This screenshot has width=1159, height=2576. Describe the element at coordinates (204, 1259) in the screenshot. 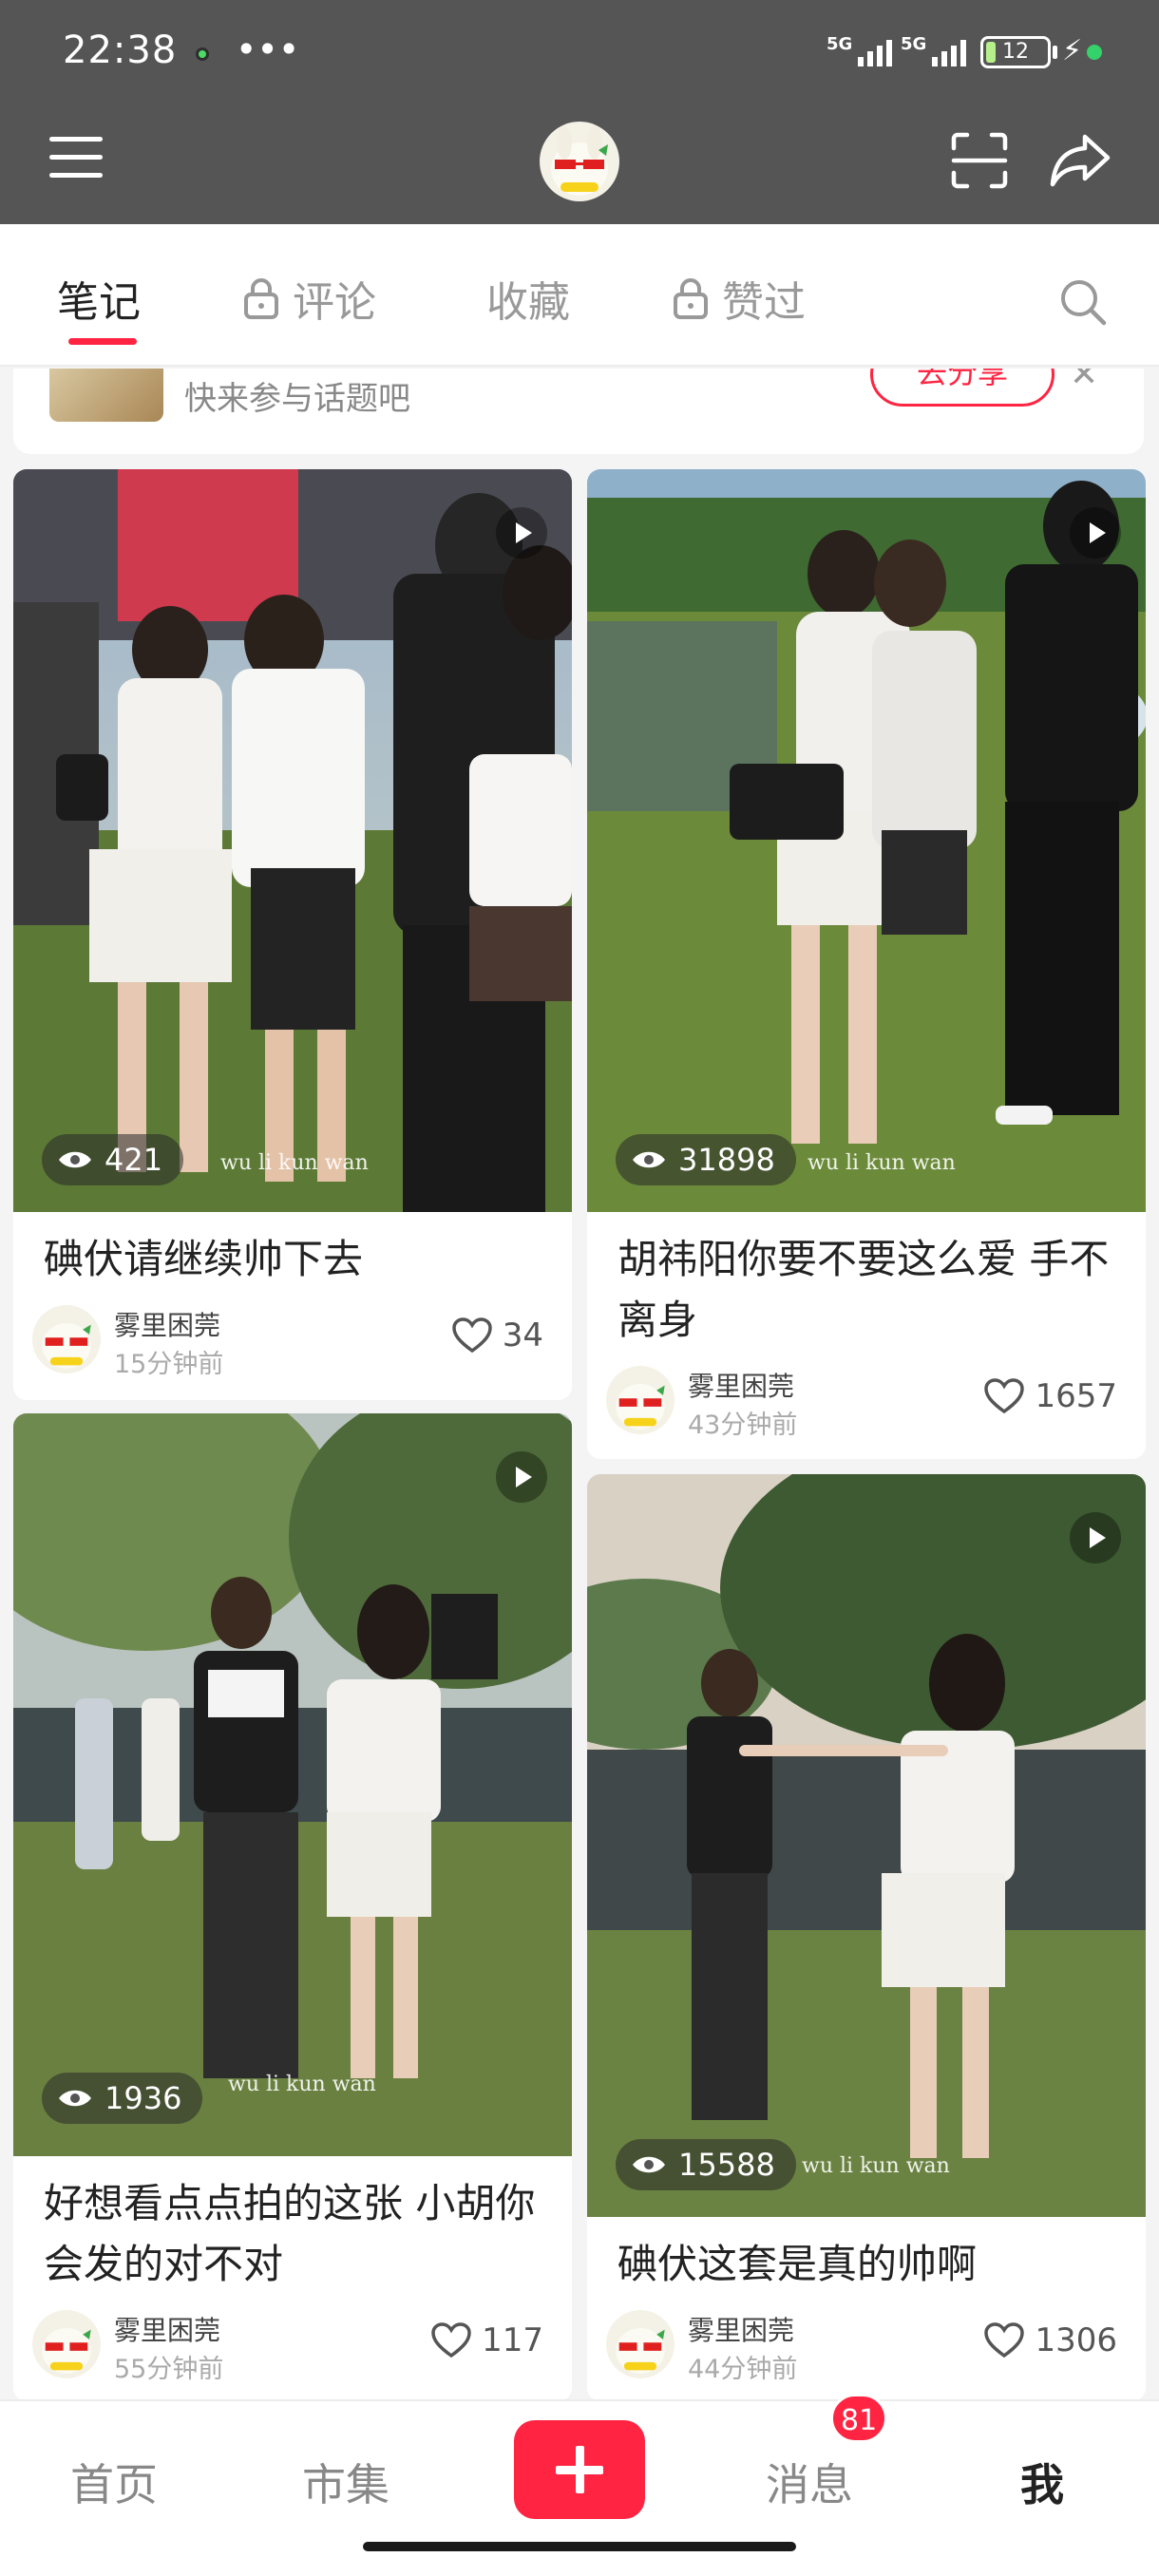

I see `note-title: 碘伏请继续帅下去` at that location.